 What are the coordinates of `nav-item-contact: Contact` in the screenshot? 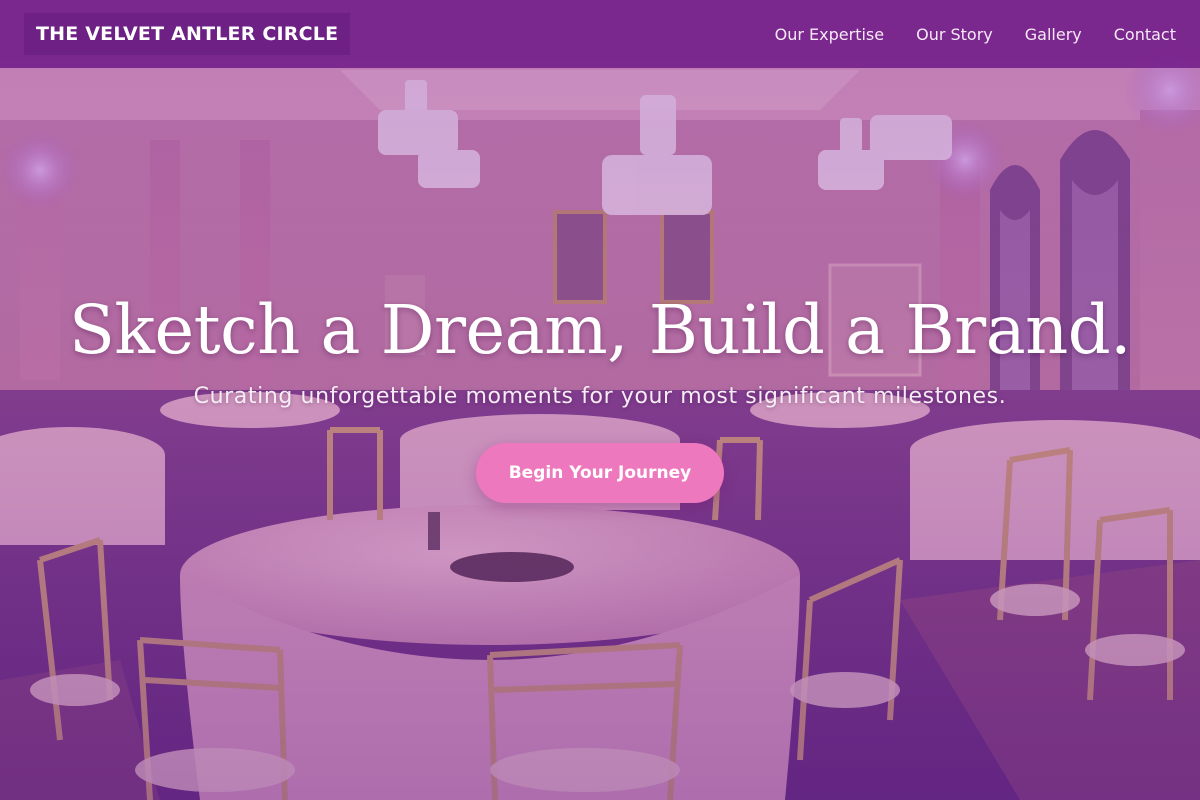 It's located at (1145, 34).